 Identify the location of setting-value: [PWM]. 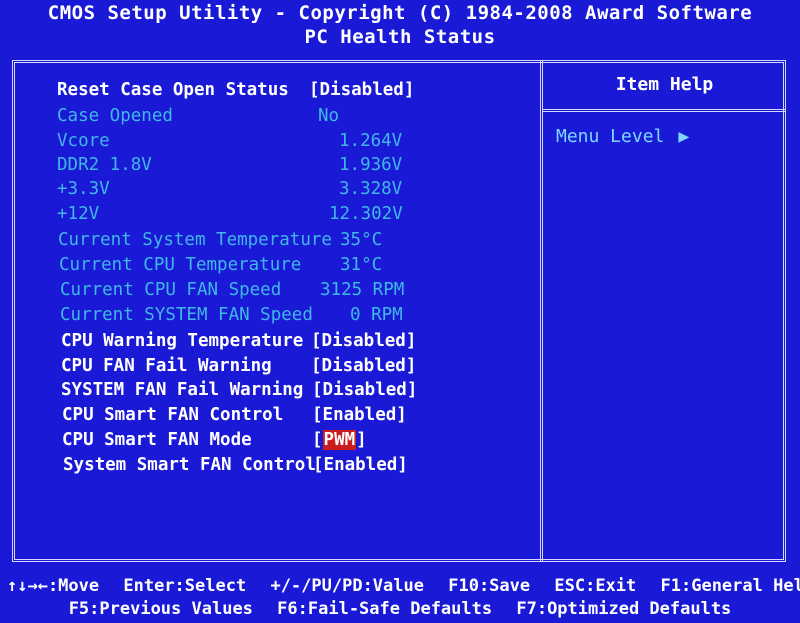
(339, 440).